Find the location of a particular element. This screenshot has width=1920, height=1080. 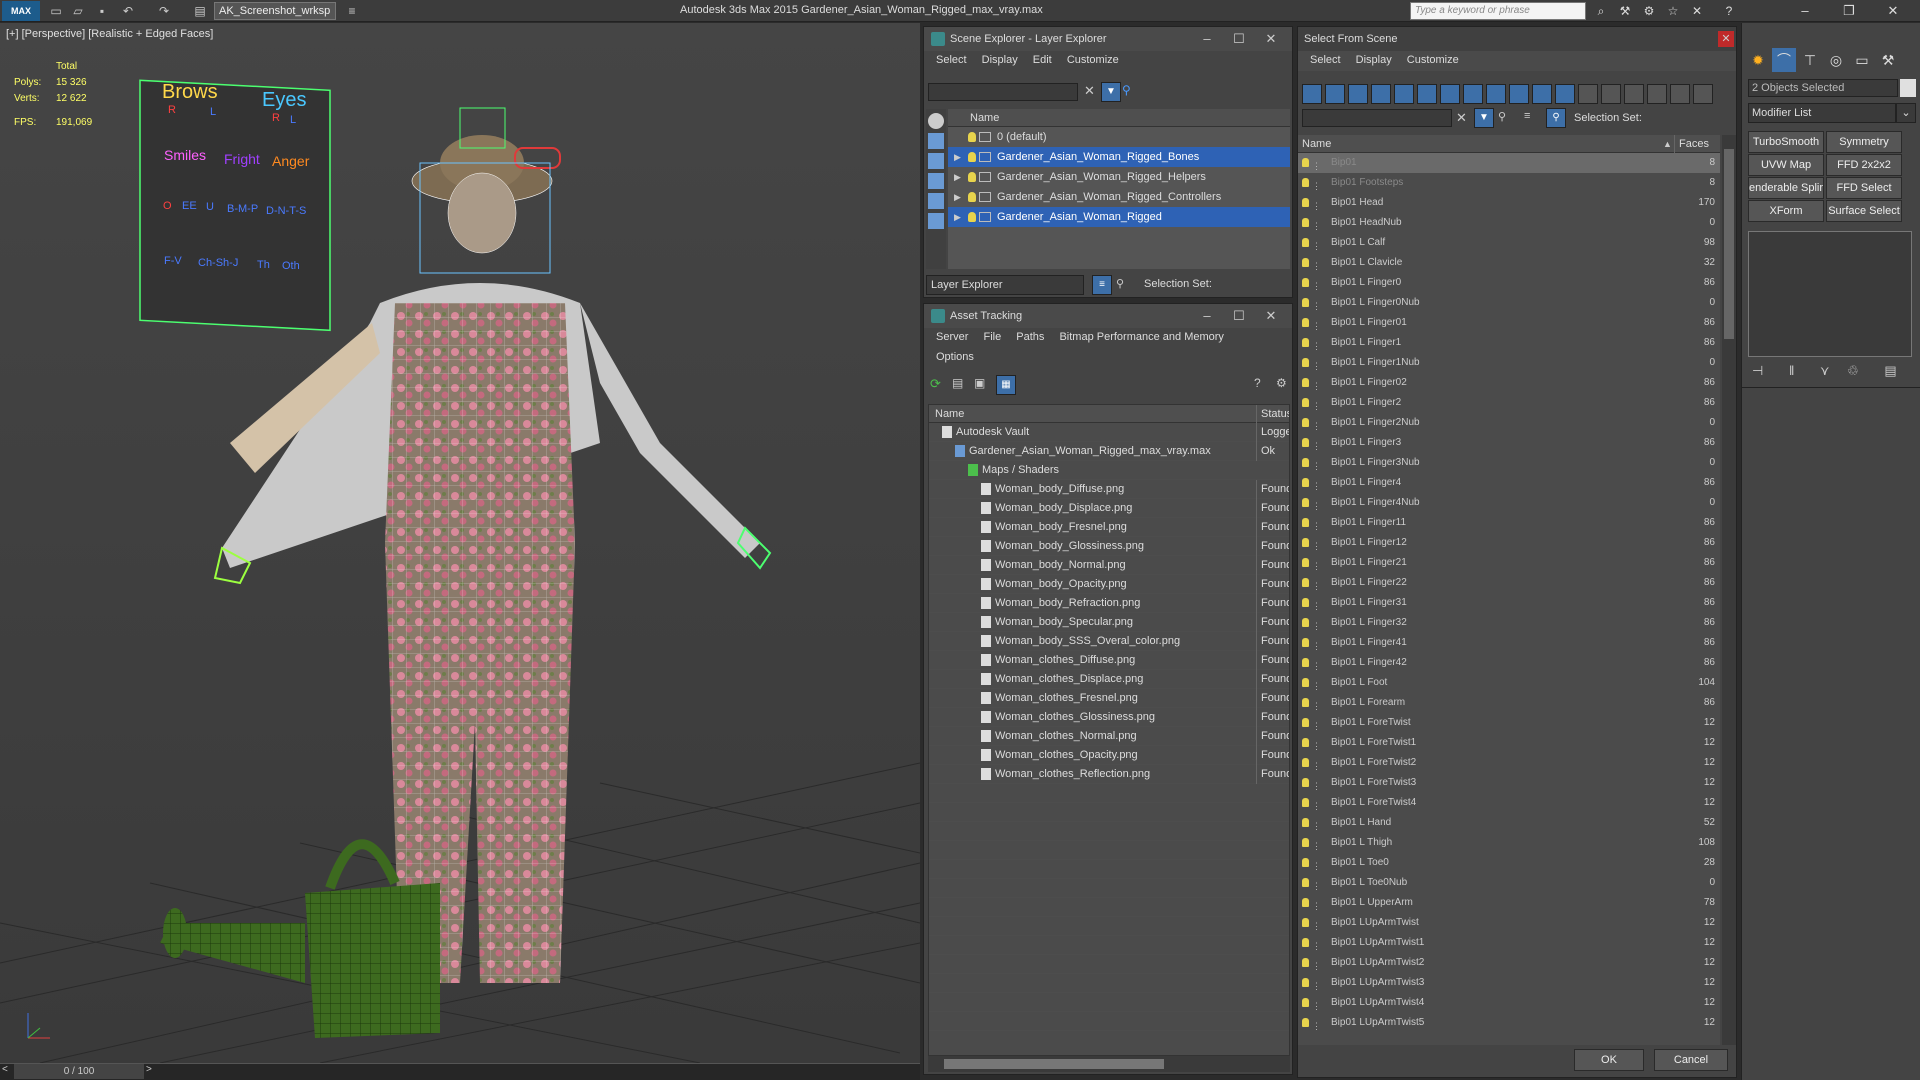

expand-arrow-icon: ▶ is located at coordinates (961, 197).